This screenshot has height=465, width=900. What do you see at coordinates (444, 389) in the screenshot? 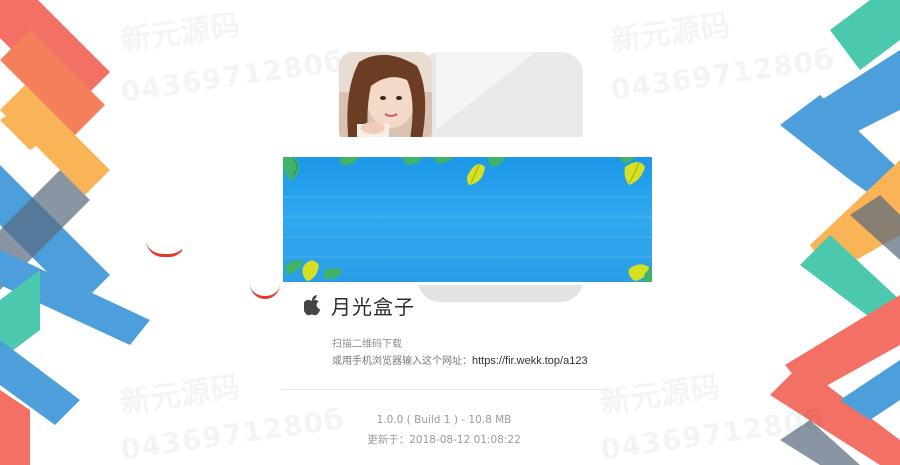
I see `divider` at bounding box center [444, 389].